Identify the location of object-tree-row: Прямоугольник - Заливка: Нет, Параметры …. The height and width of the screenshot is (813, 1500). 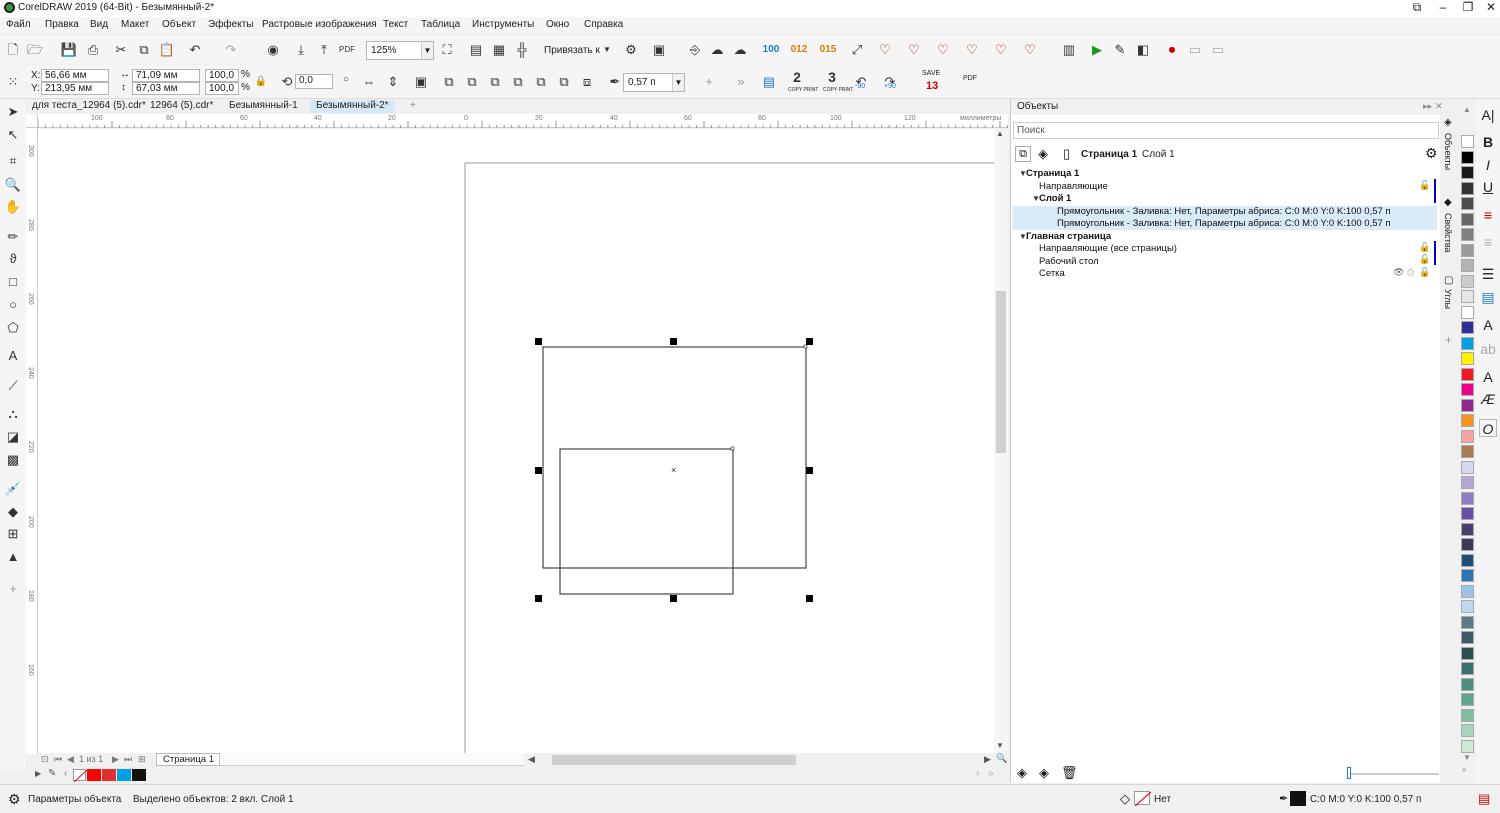
(1225, 211).